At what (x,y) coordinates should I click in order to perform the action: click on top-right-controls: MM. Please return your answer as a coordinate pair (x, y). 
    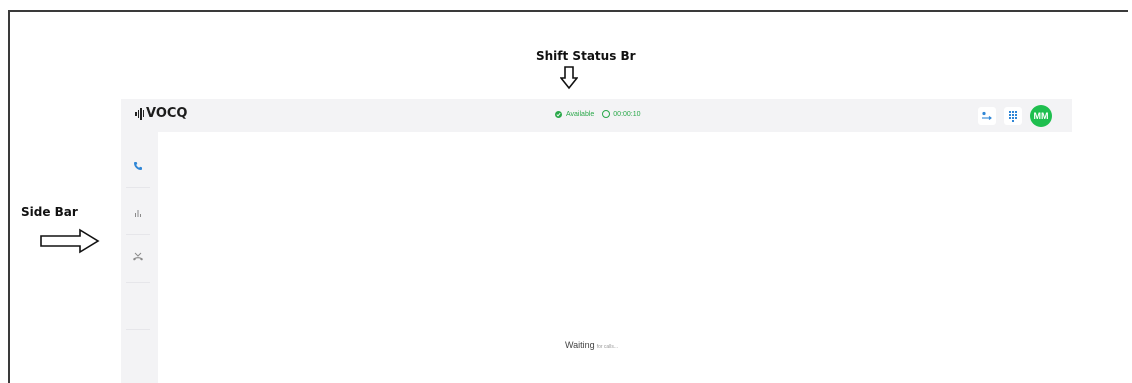
    Looking at the image, I should click on (1015, 116).